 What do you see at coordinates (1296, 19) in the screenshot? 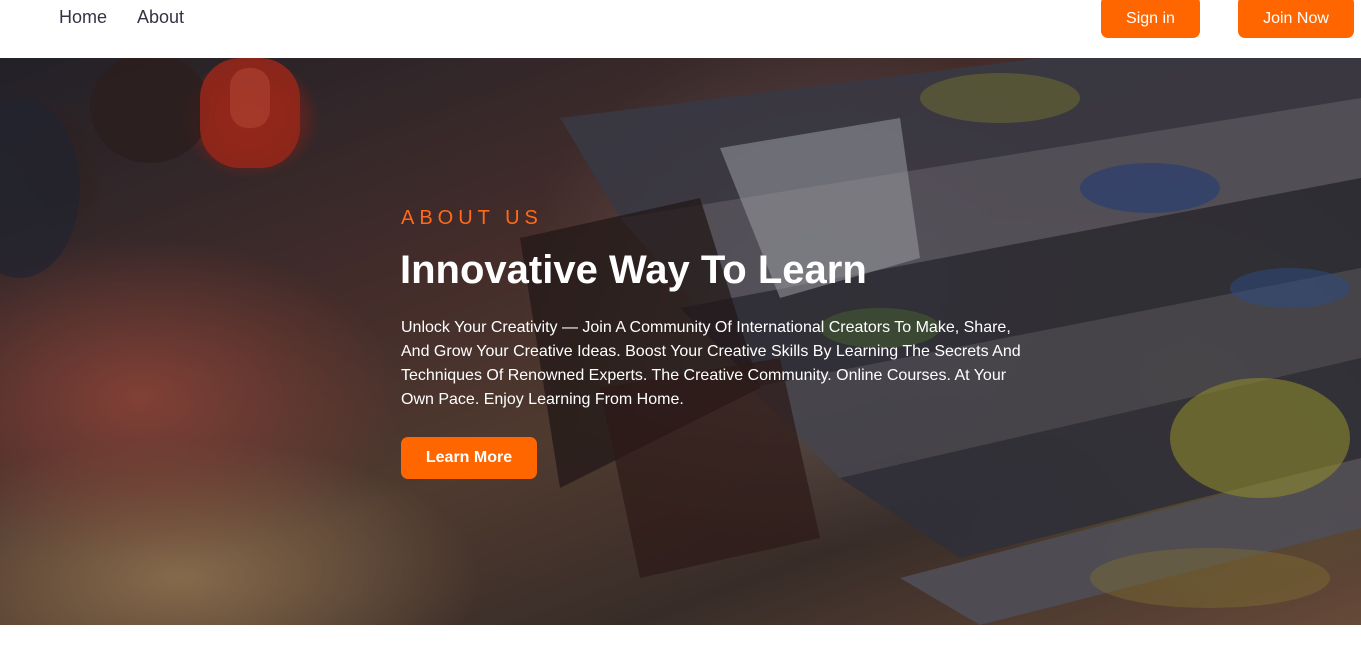
I see `join-now-button: Join Now` at bounding box center [1296, 19].